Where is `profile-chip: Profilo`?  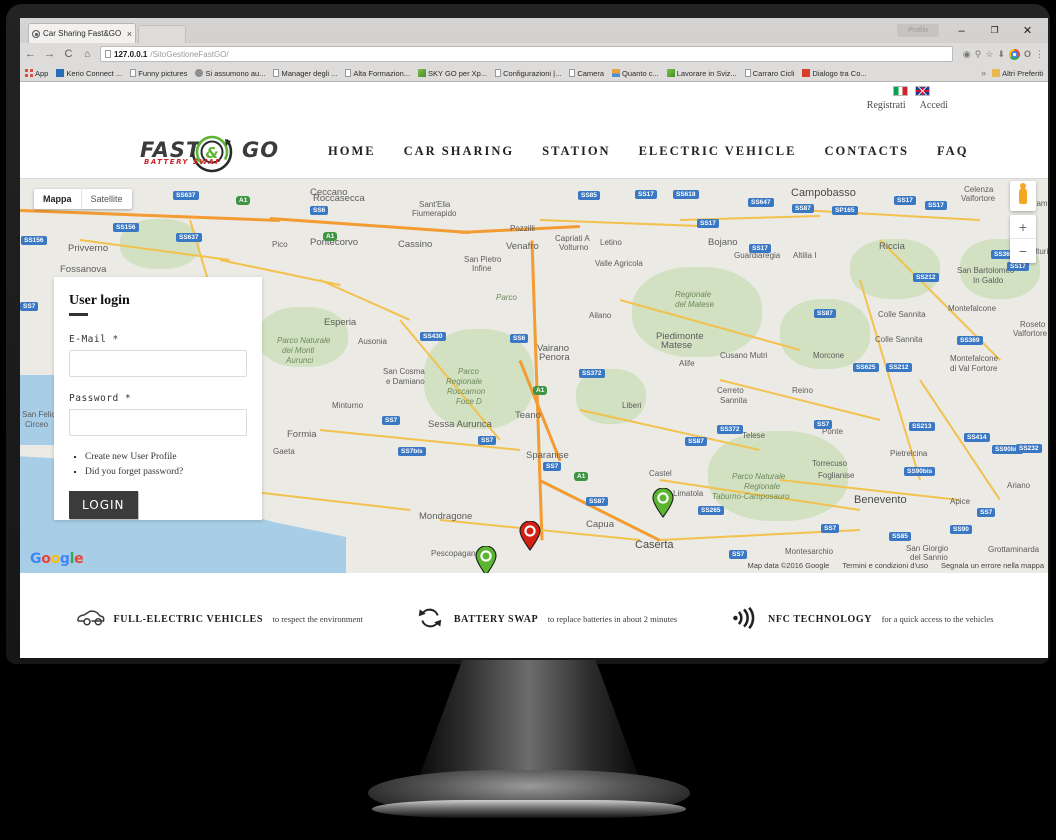 profile-chip: Profilo is located at coordinates (918, 30).